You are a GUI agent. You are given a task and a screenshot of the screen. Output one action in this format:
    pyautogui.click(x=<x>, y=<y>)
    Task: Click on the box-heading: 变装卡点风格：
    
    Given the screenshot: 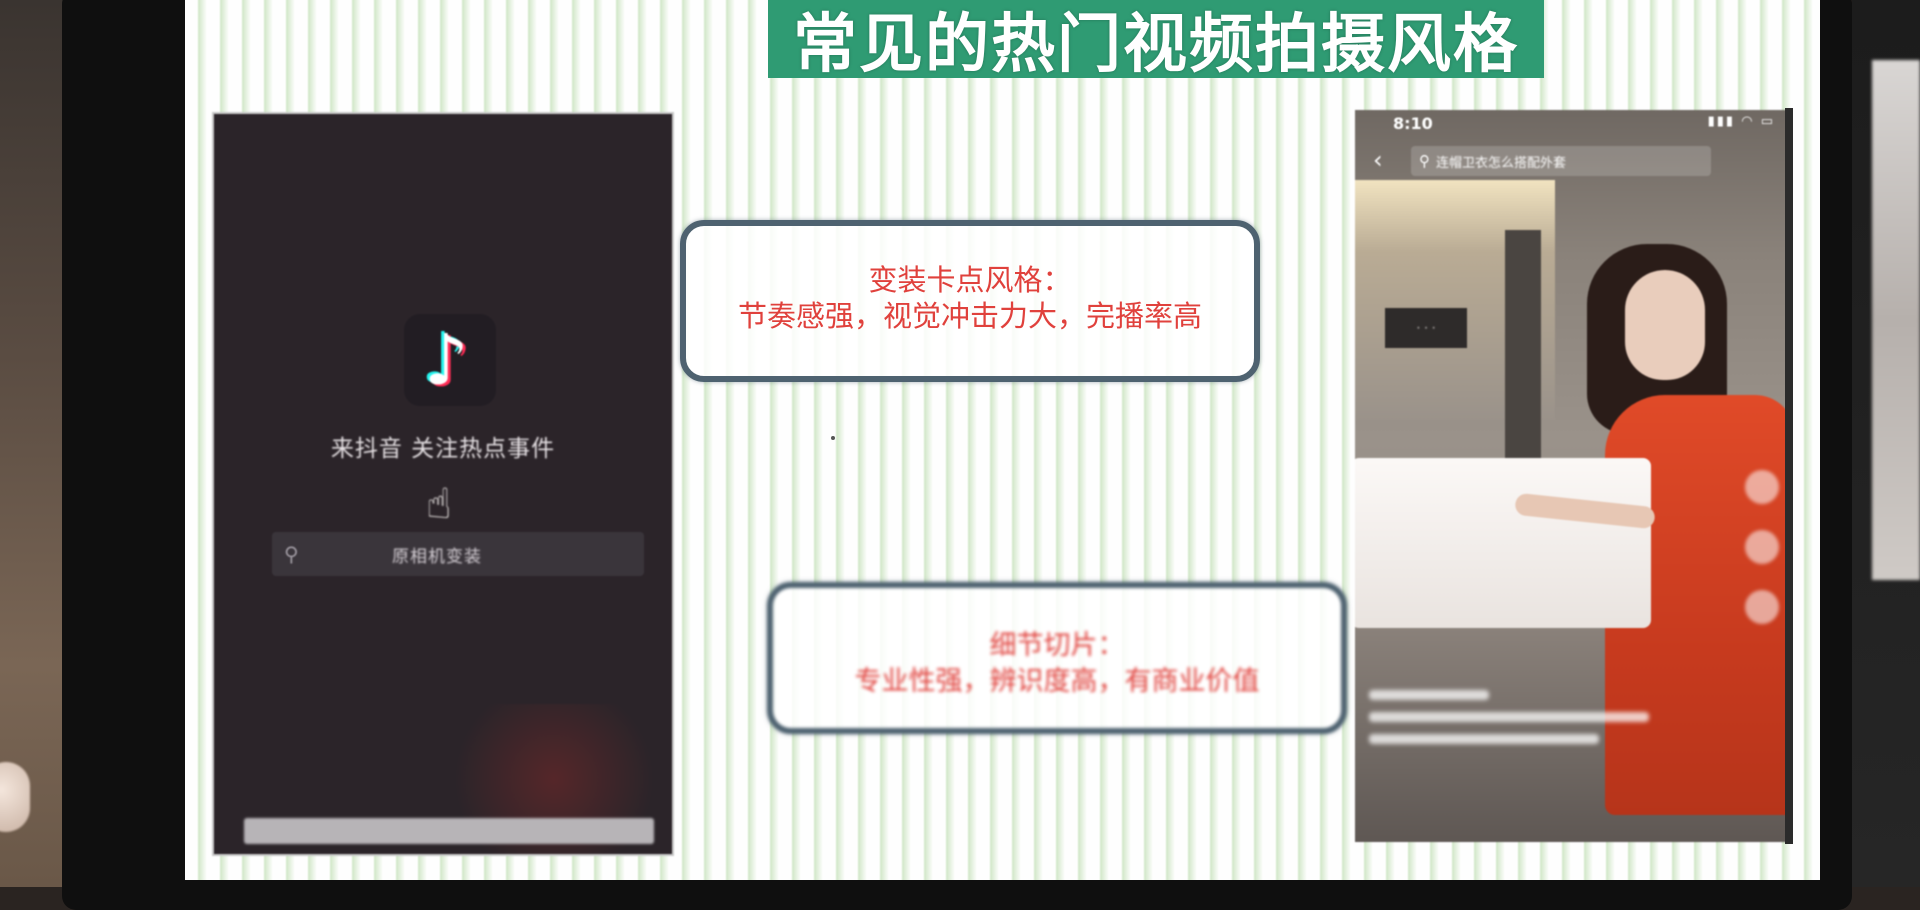 What is the action you would take?
    pyautogui.click(x=970, y=280)
    